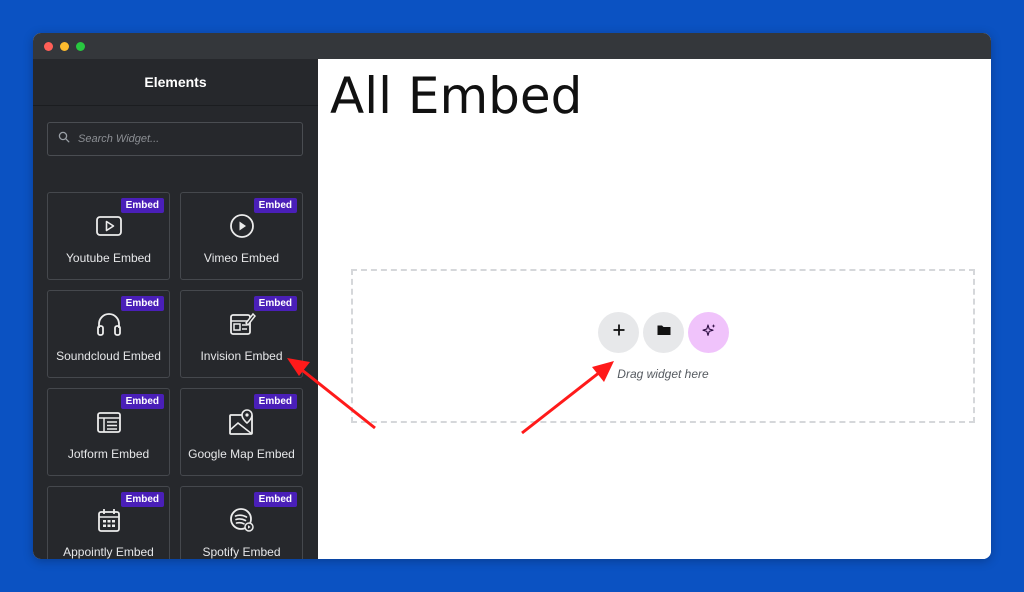  I want to click on play-circle-icon, so click(242, 226).